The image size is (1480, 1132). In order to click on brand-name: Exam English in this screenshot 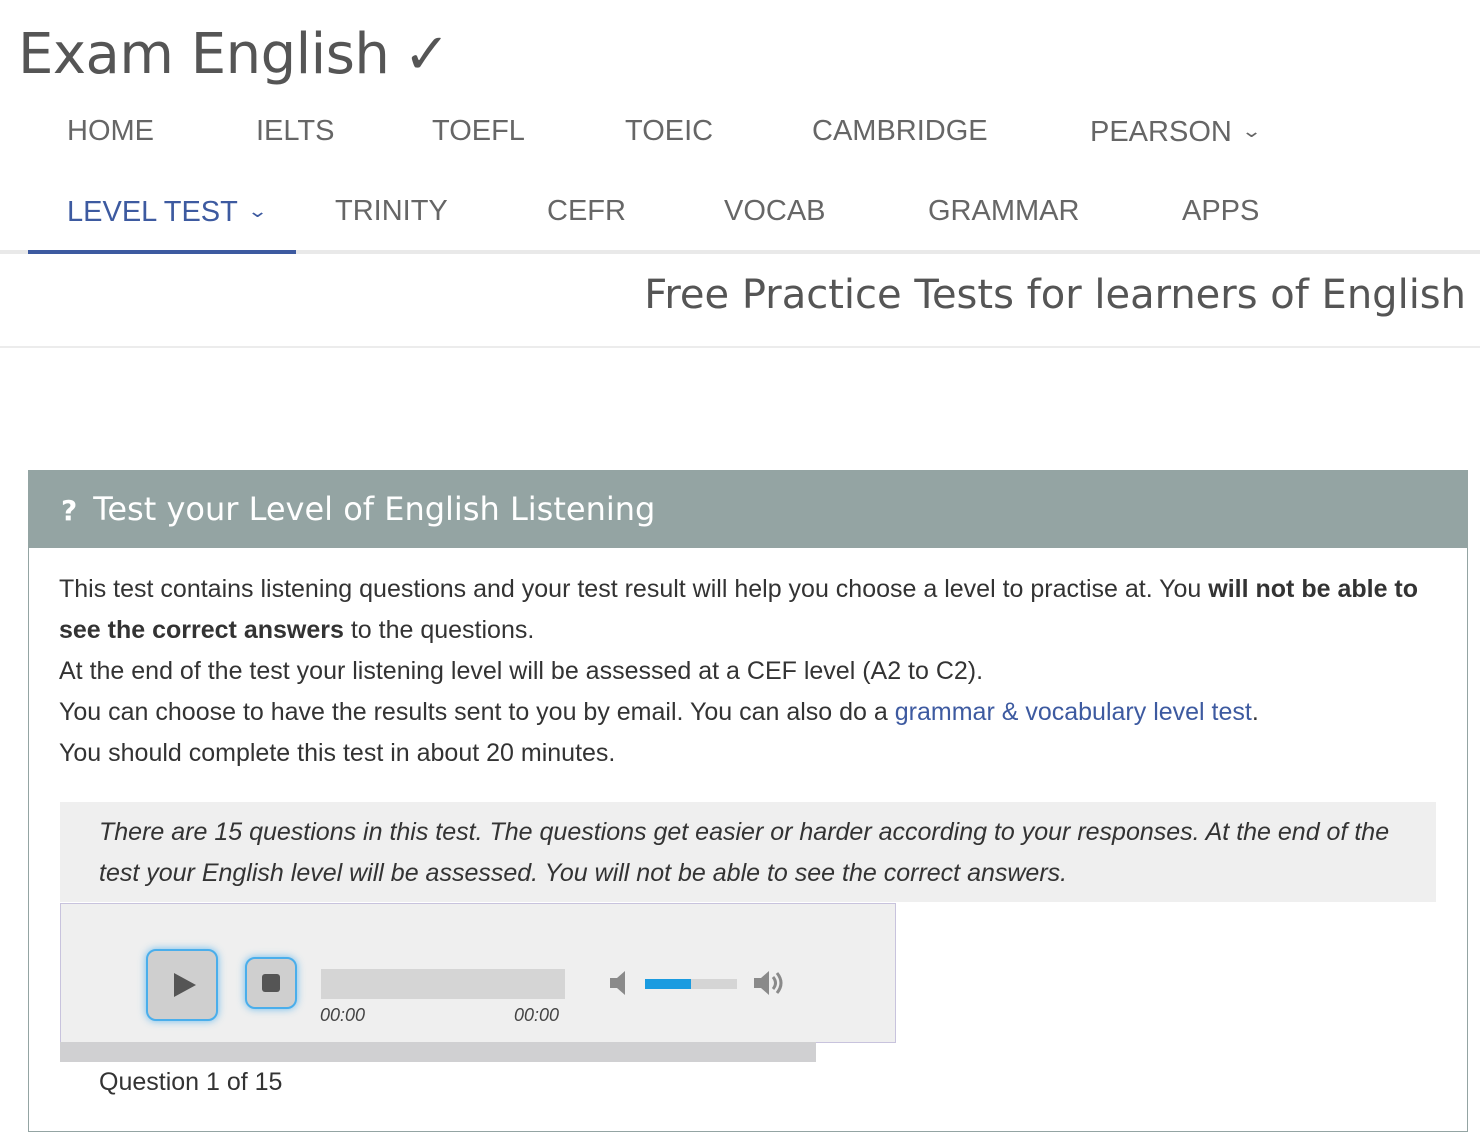, I will do `click(204, 54)`.